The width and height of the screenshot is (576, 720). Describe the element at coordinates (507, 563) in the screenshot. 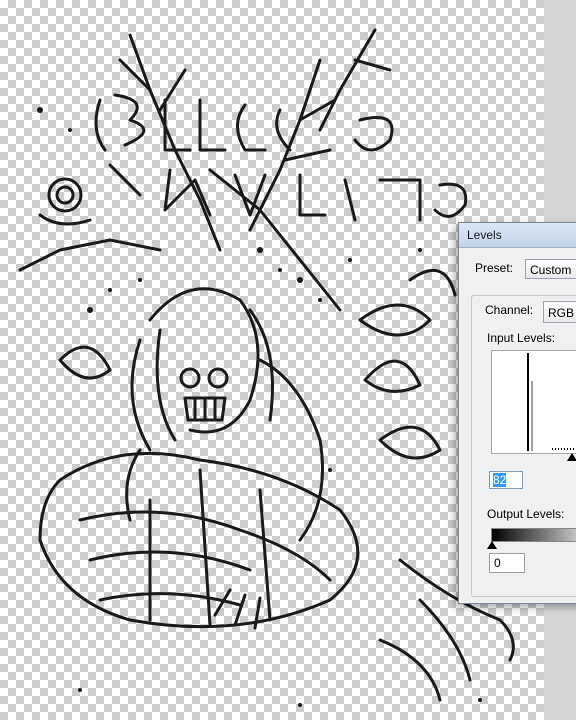

I see `output-black-field: 0` at that location.